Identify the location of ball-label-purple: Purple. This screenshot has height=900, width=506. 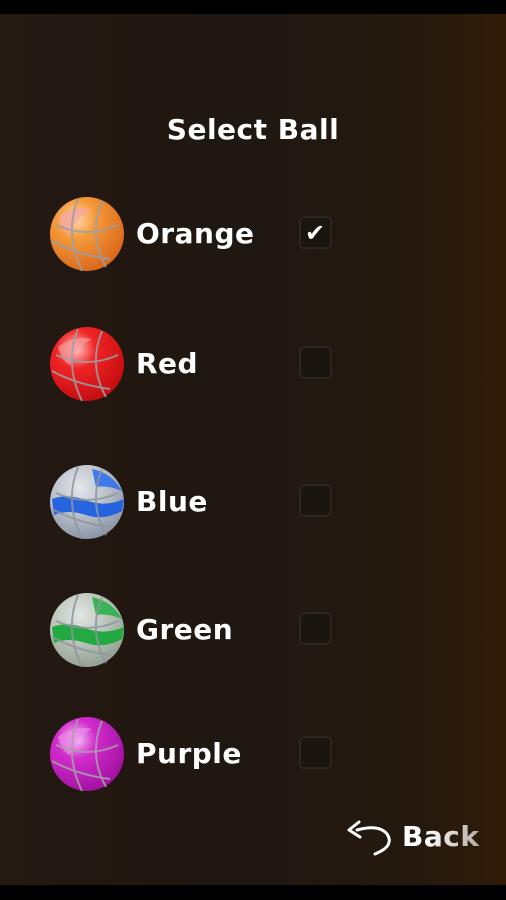
(189, 753).